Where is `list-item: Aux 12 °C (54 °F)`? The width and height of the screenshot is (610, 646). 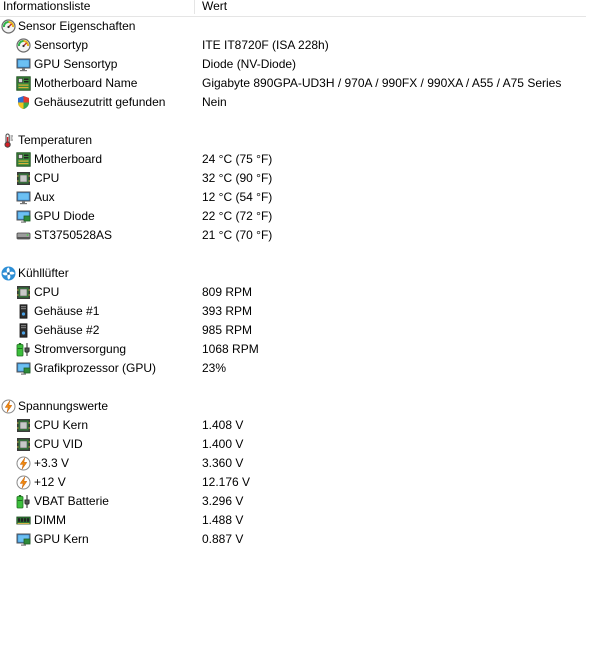
list-item: Aux 12 °C (54 °F) is located at coordinates (293, 197).